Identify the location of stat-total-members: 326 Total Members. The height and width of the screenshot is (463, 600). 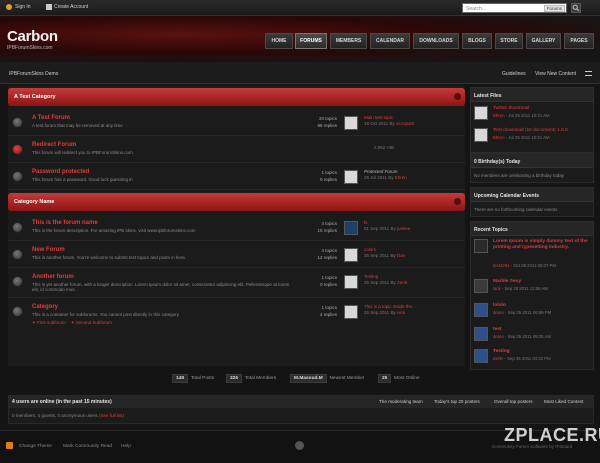
(251, 379).